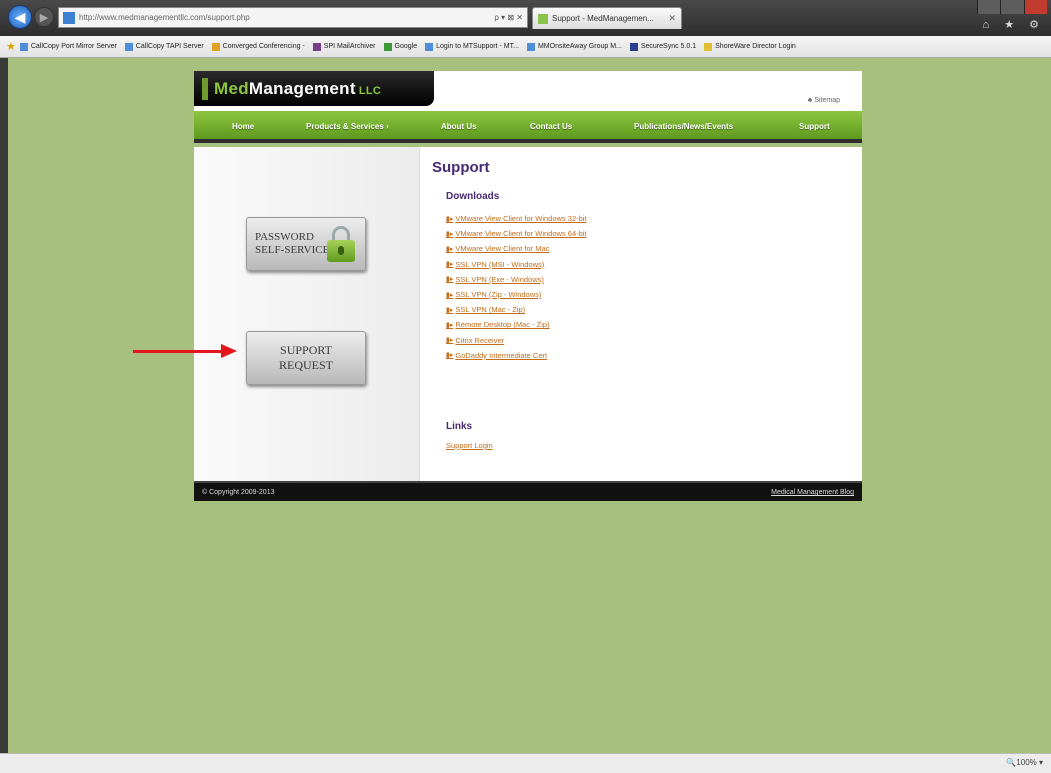 This screenshot has height=773, width=1051. What do you see at coordinates (68, 46) in the screenshot?
I see `favorite-item: CallCopy Port Mirror Server` at bounding box center [68, 46].